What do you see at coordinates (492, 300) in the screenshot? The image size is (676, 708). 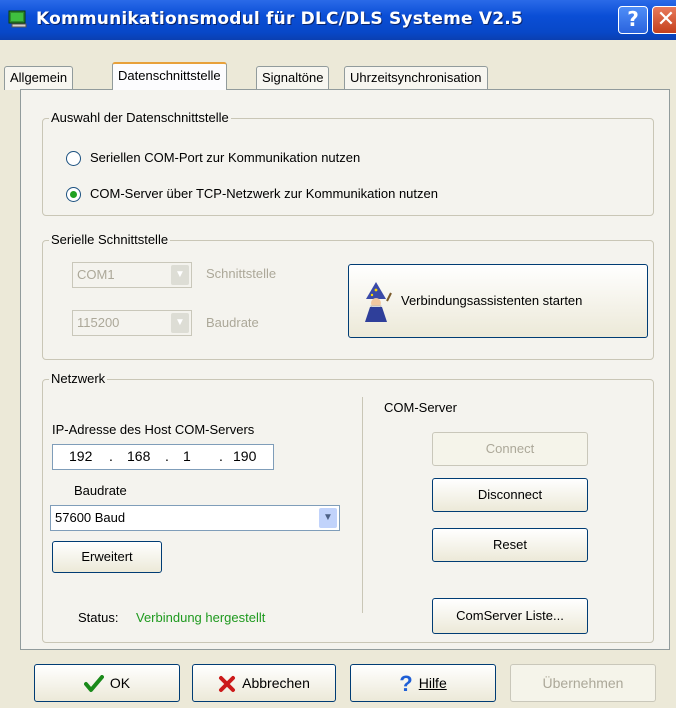 I see `connection-wizard-label: Verbindungsassistenten starten` at bounding box center [492, 300].